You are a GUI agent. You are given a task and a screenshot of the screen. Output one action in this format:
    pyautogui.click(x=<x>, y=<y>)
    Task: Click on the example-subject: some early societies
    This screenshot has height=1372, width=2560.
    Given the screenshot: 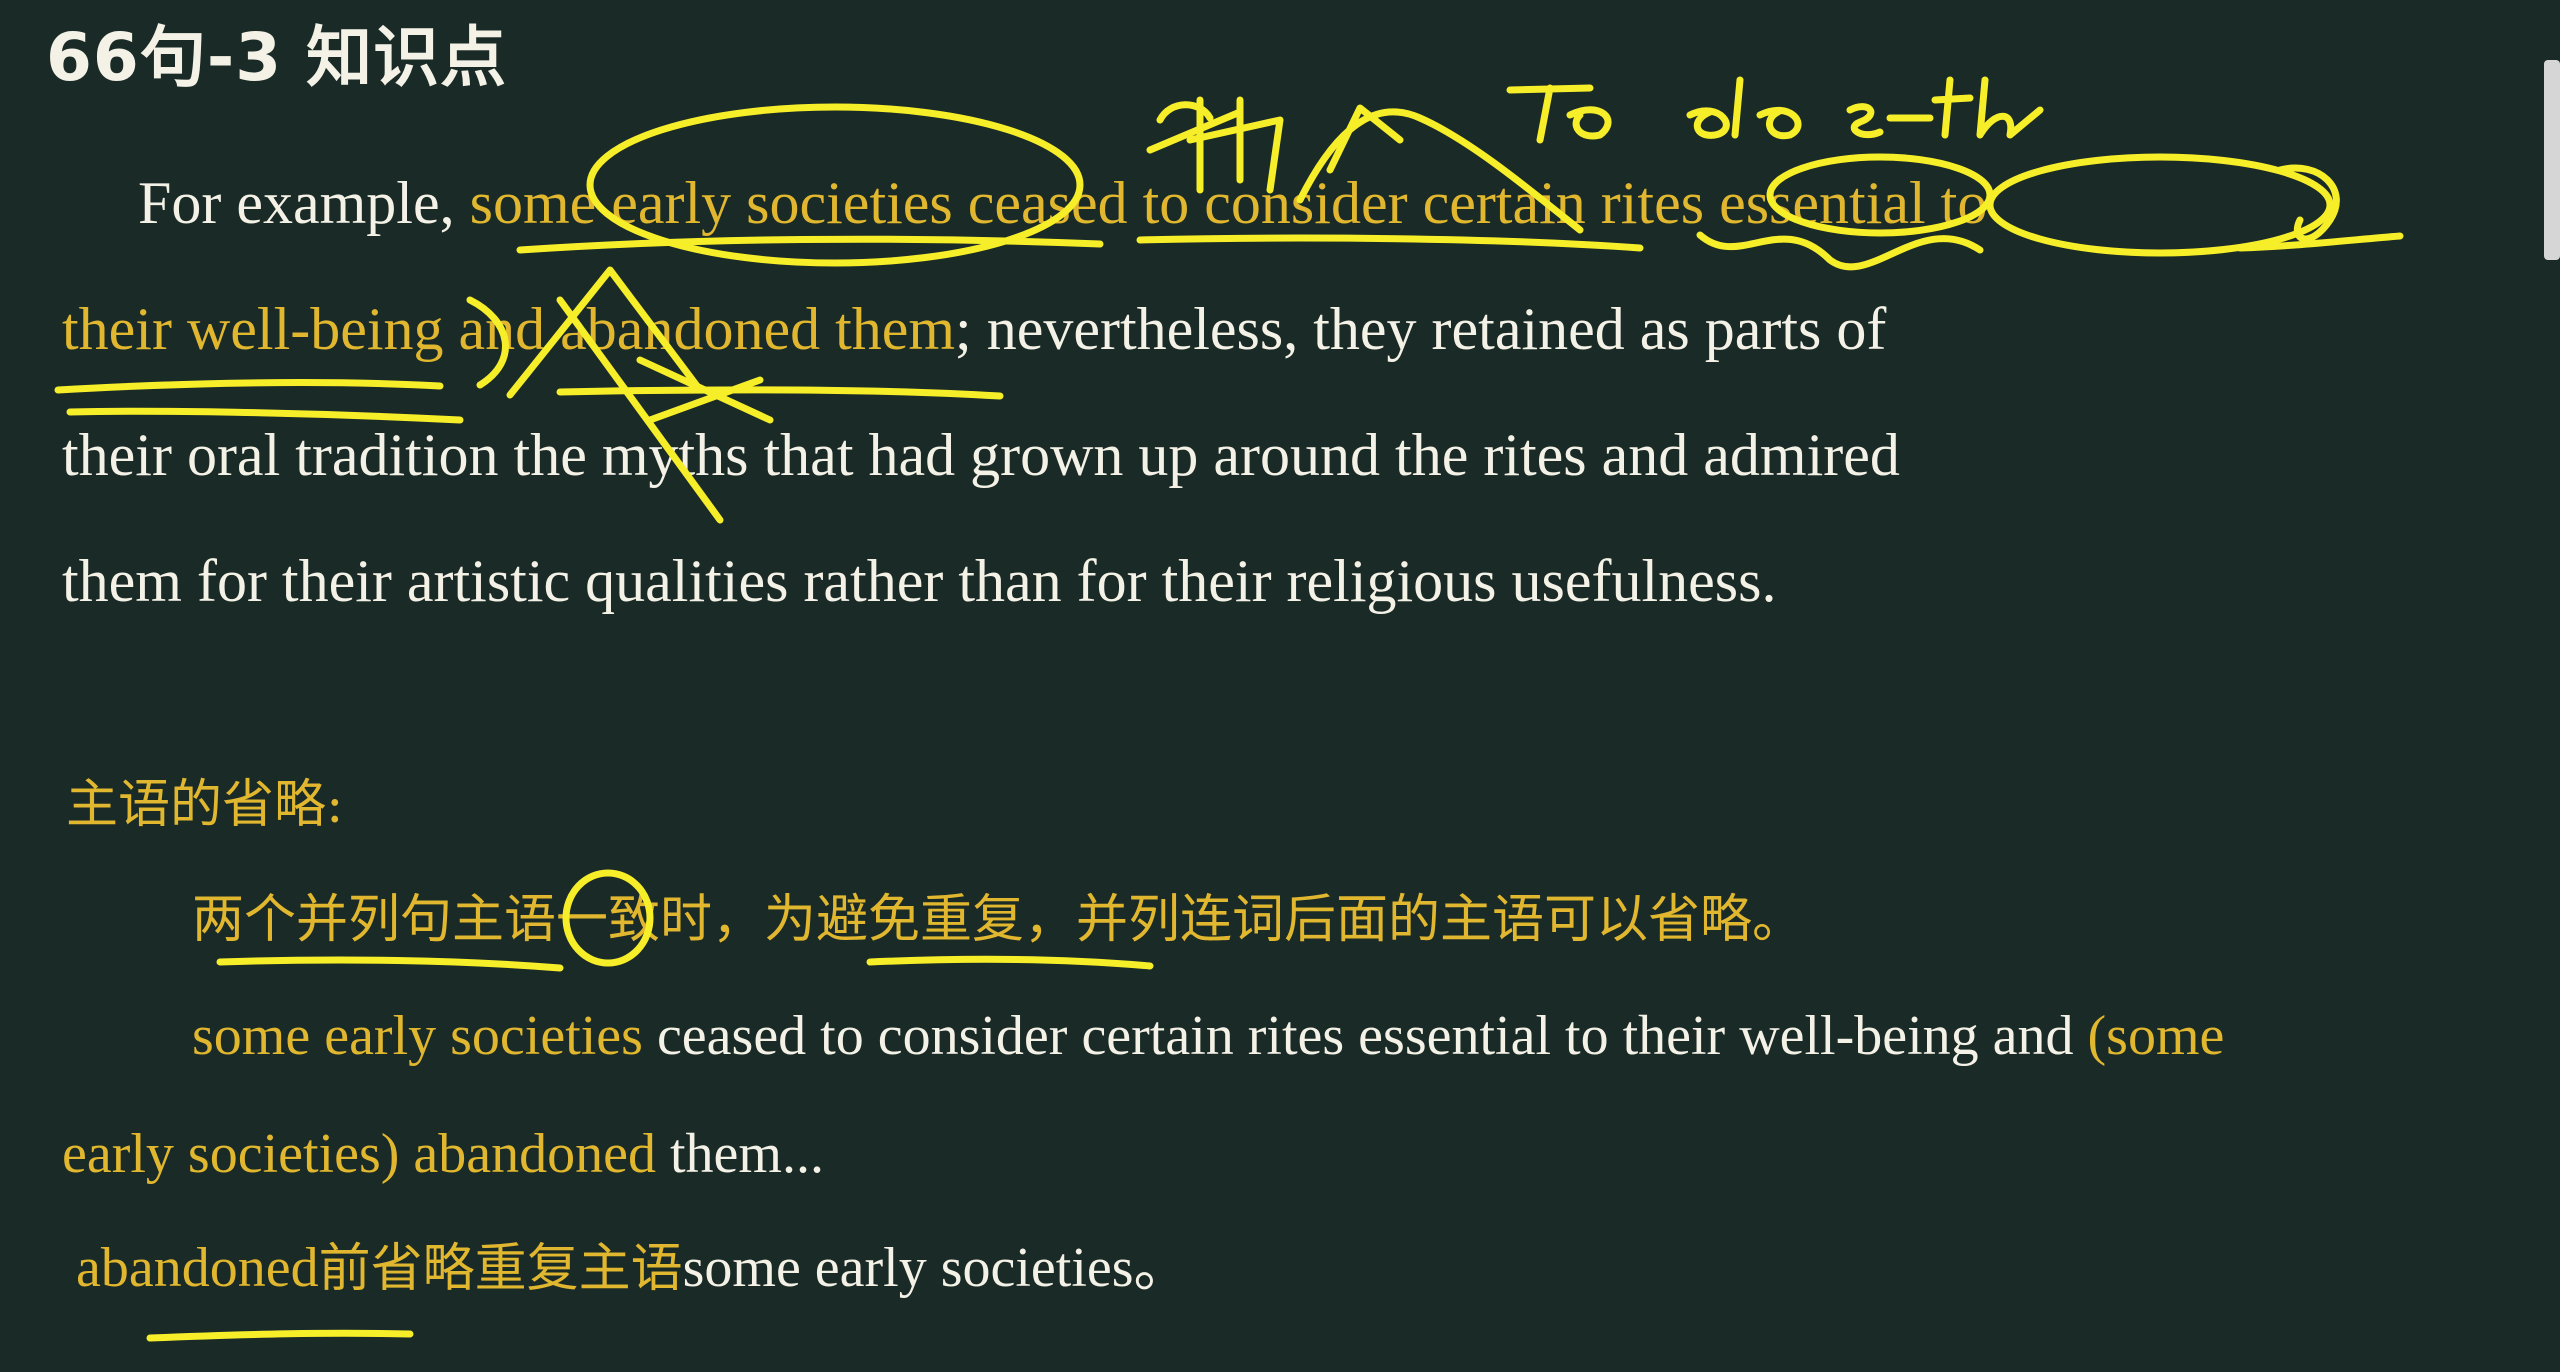 What is the action you would take?
    pyautogui.click(x=417, y=1036)
    